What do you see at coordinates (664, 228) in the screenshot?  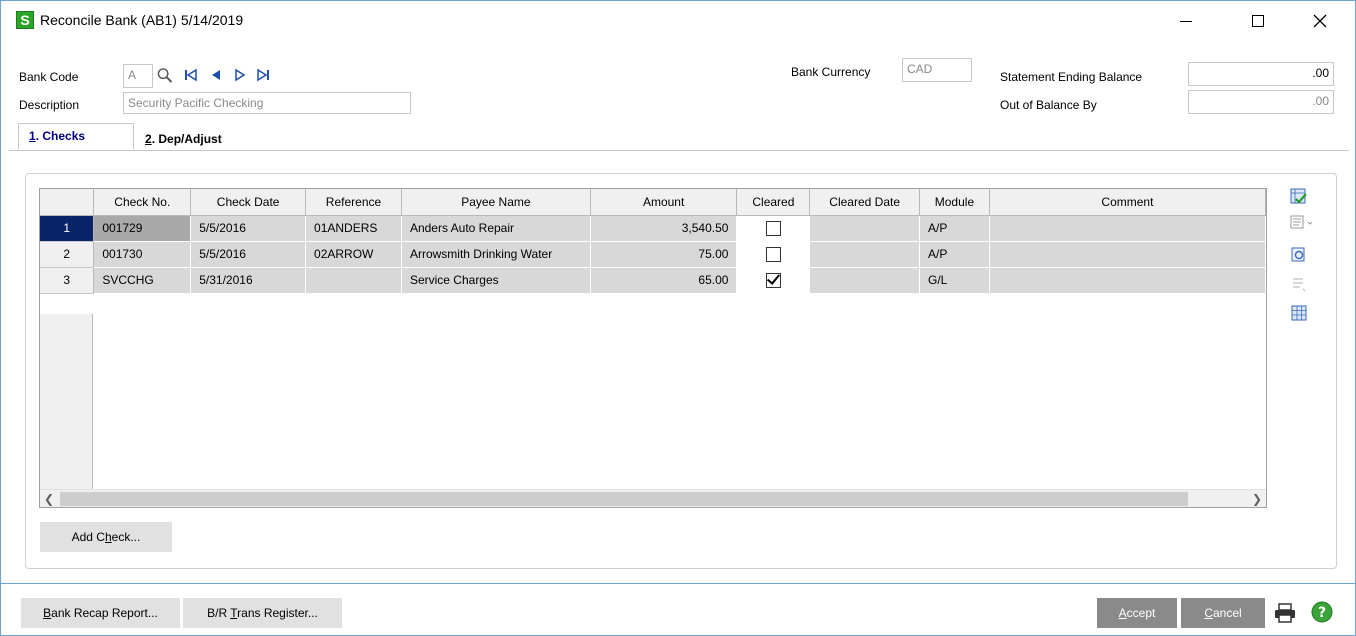 I see `amount-cell: 3,540.50` at bounding box center [664, 228].